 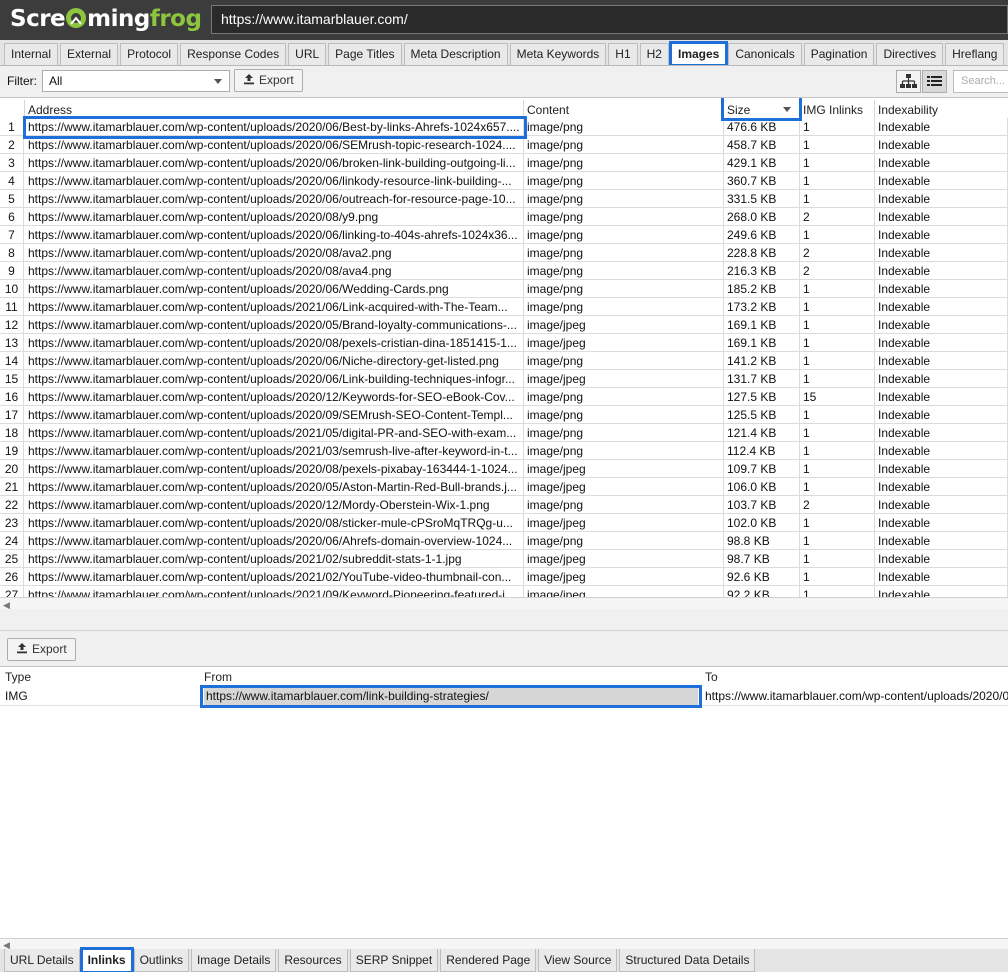 I want to click on horizontal-scrollbar: ◀, so click(x=504, y=603).